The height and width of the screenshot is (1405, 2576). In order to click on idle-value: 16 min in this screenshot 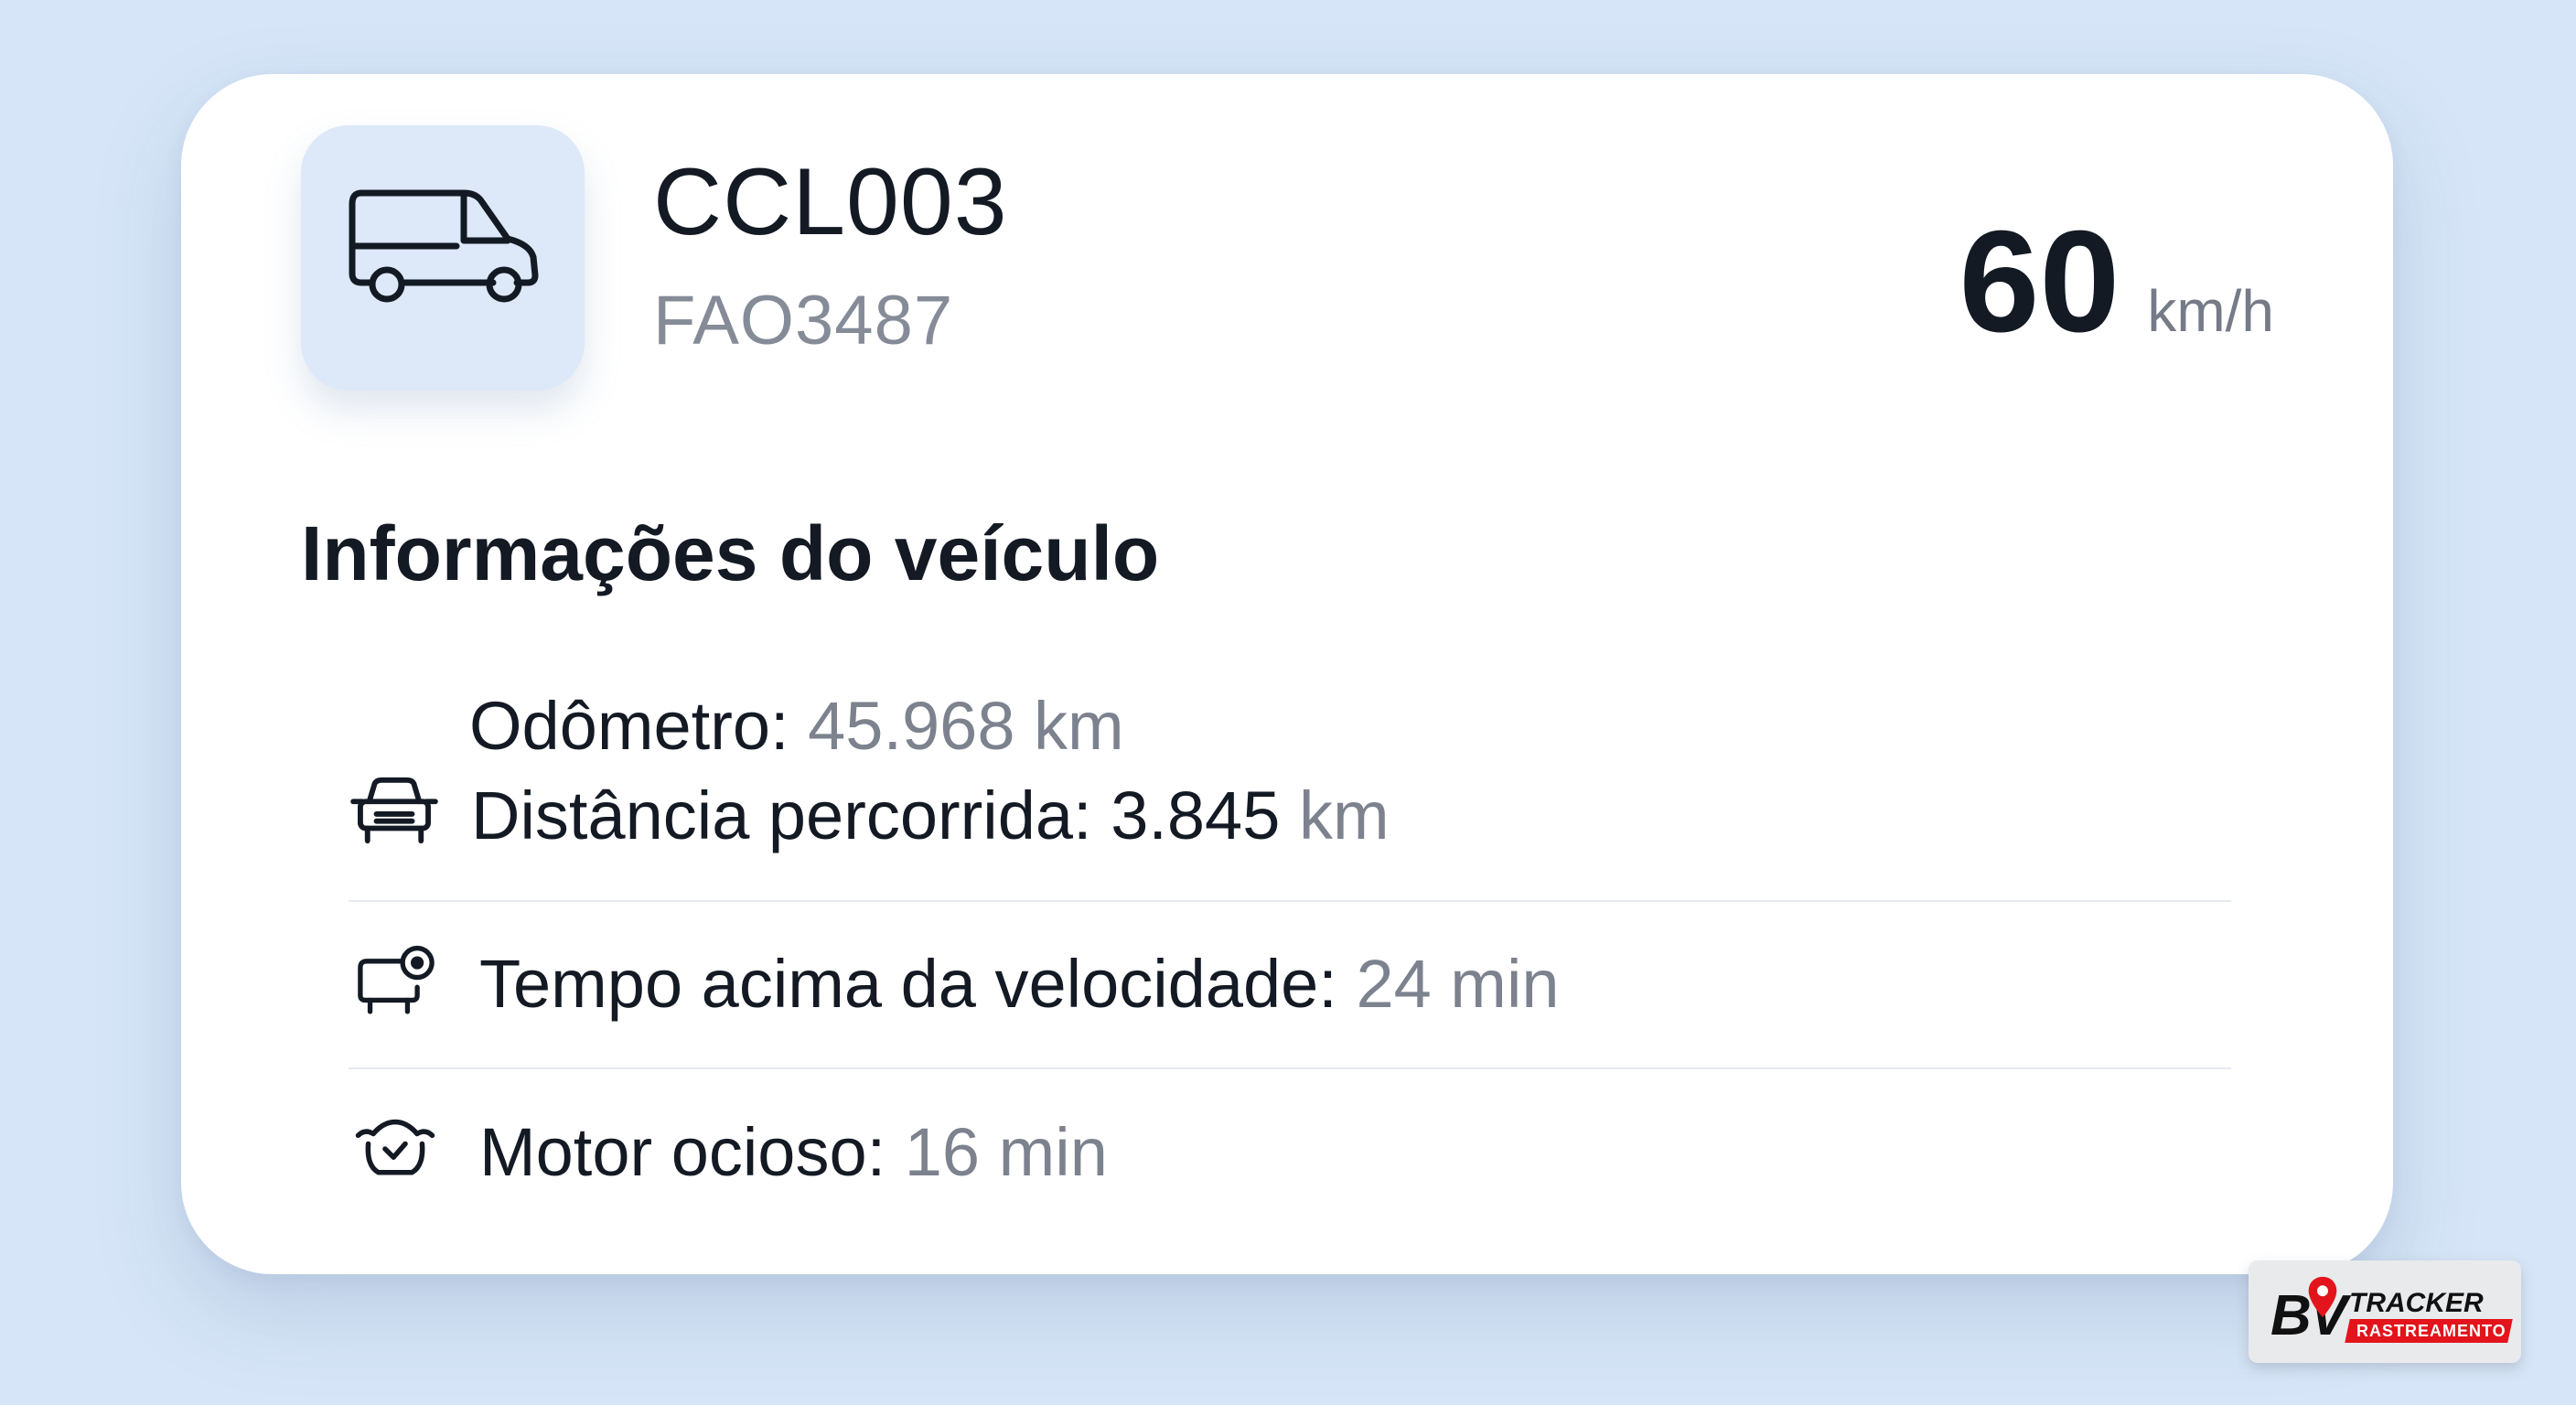, I will do `click(1006, 1152)`.